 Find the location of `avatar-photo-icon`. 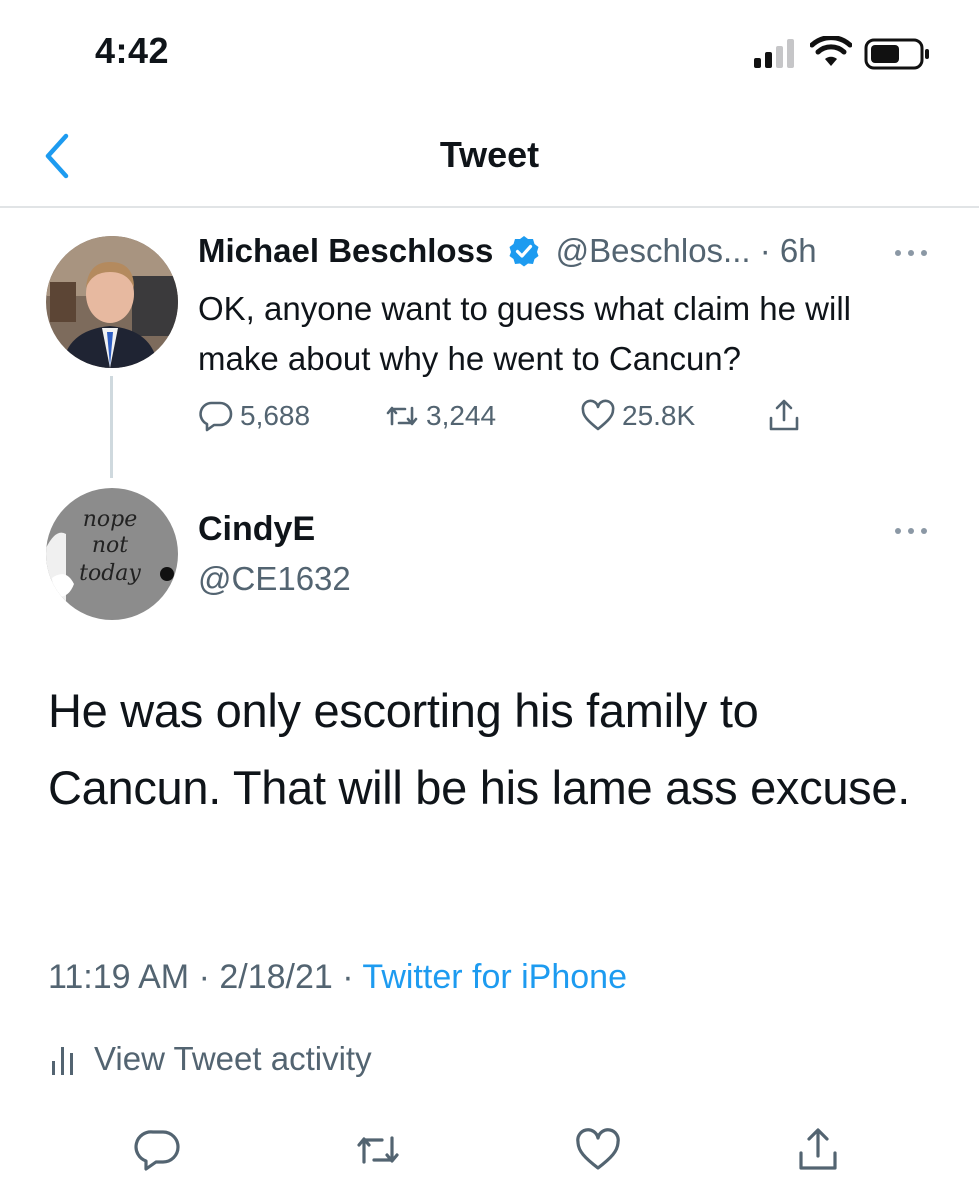

avatar-photo-icon is located at coordinates (112, 302).